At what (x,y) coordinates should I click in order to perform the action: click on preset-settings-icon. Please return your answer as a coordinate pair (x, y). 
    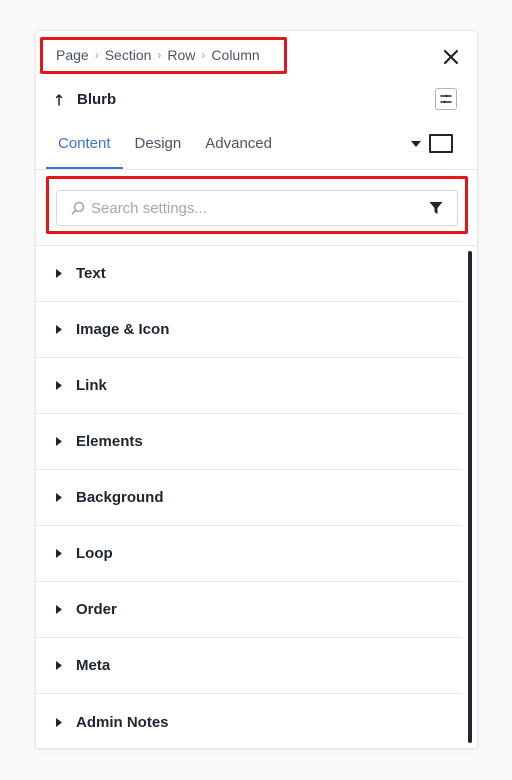
    Looking at the image, I should click on (446, 99).